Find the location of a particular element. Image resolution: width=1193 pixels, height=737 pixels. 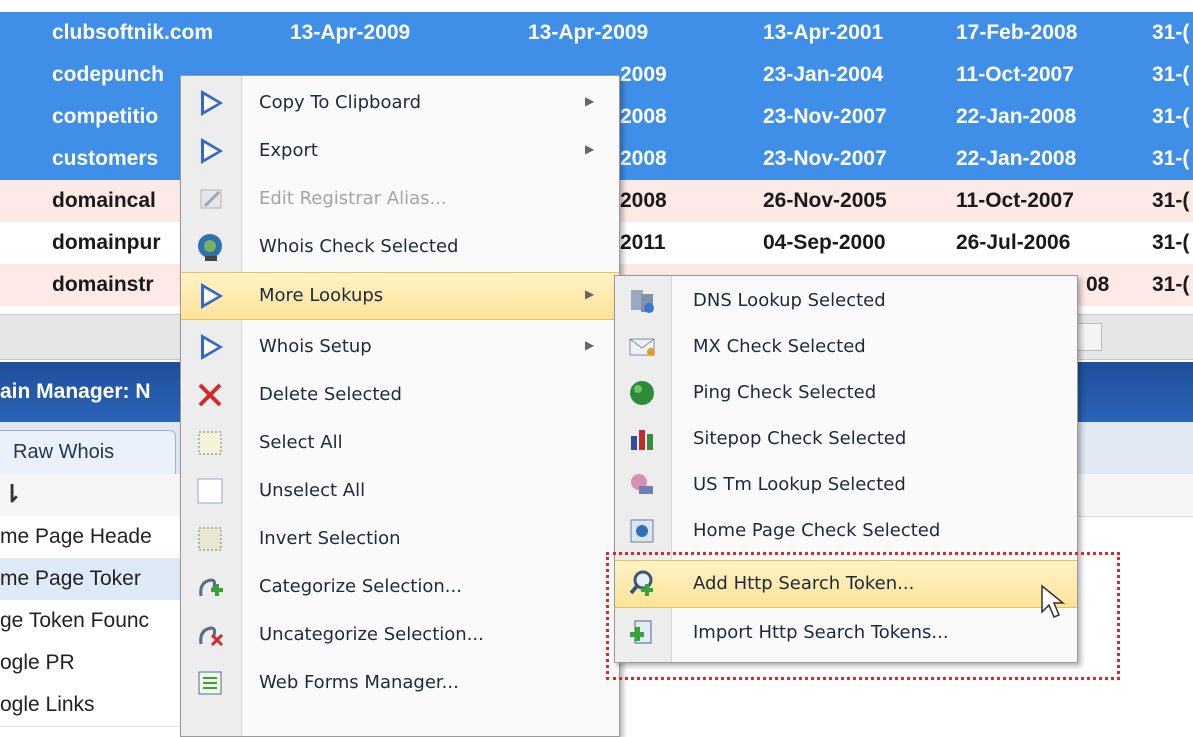

submenu-item-sitepop-check: Sitepop Check Selected is located at coordinates (846, 439).